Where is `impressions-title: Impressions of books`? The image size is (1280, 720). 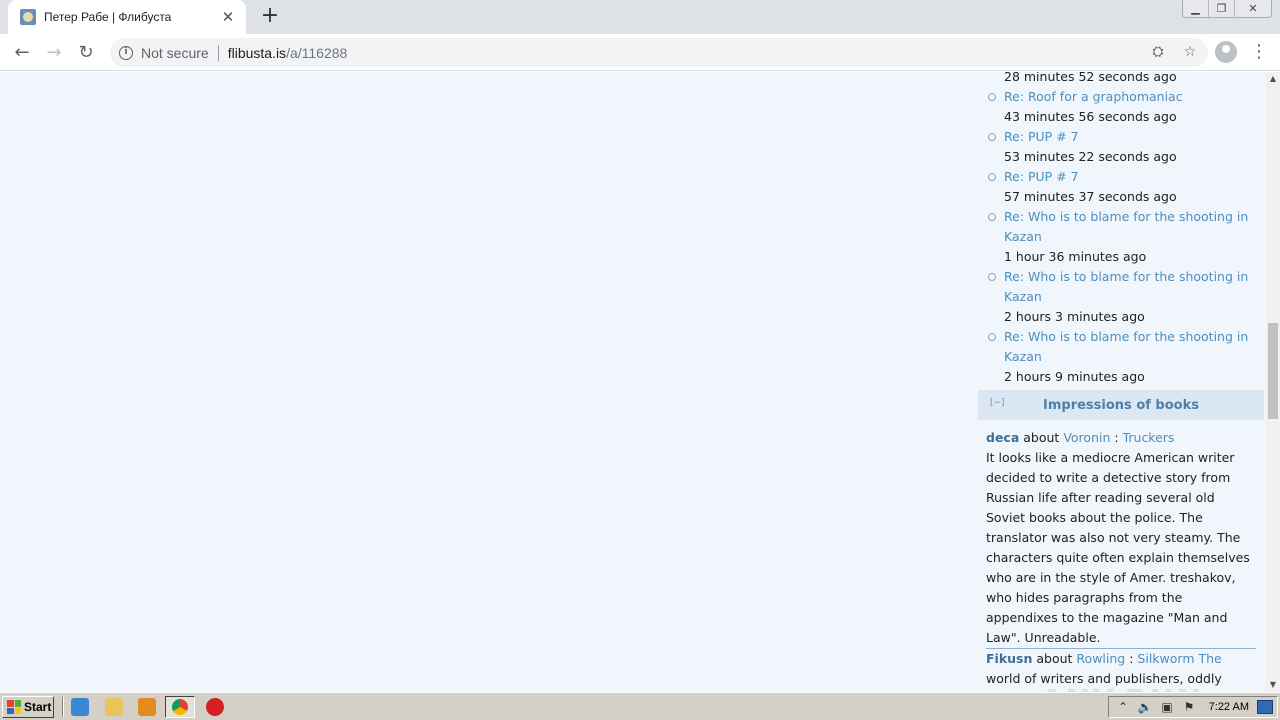
impressions-title: Impressions of books is located at coordinates (1121, 405).